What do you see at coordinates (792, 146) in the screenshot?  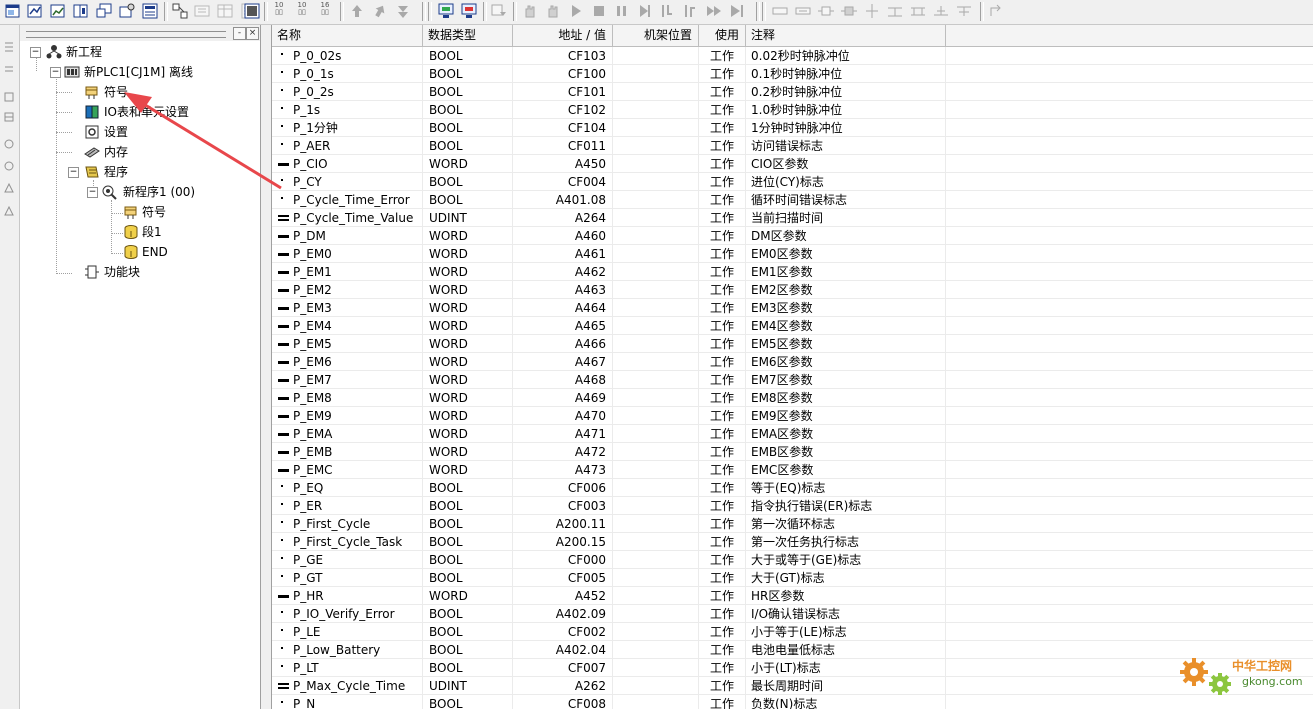 I see `table-row: P_AER BOOL CF011 工作 访问错误标志` at bounding box center [792, 146].